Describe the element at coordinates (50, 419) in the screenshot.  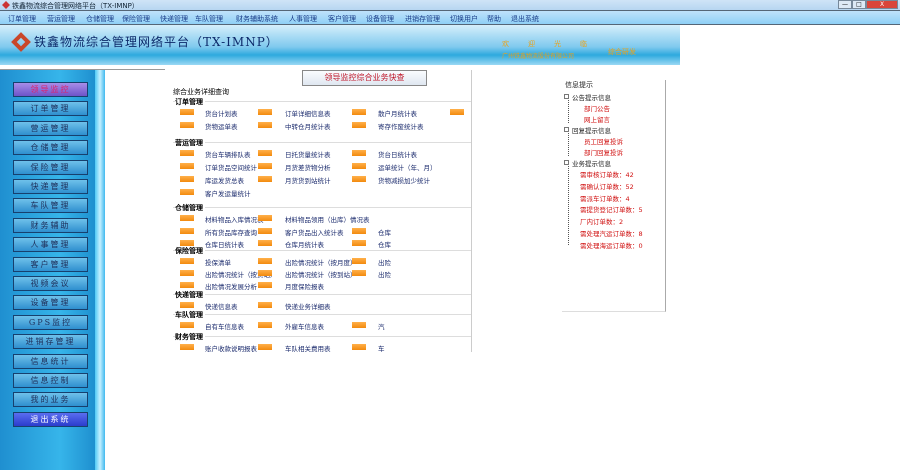
I see `sidebar-item: 退出系统` at that location.